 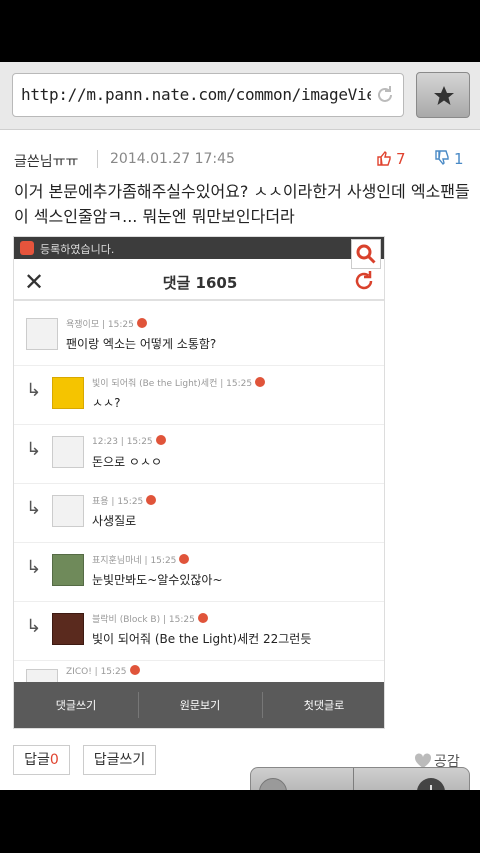 What do you see at coordinates (76, 705) in the screenshot?
I see `write-comment-button: 댓글쓰기` at bounding box center [76, 705].